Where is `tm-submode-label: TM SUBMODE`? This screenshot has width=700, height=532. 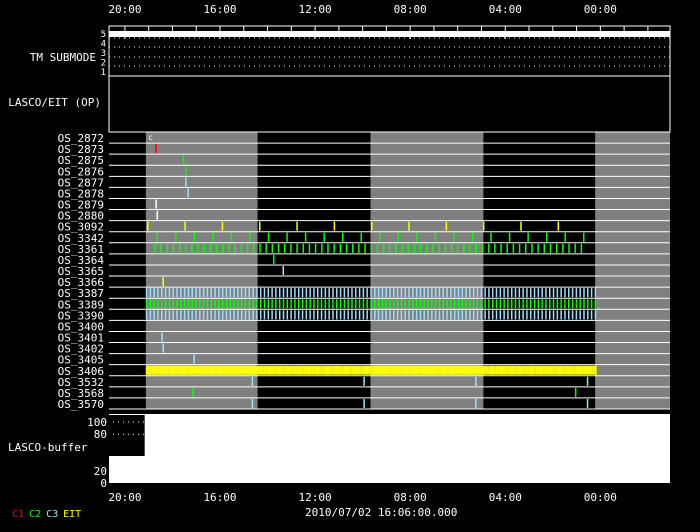 tm-submode-label: TM SUBMODE is located at coordinates (62, 57).